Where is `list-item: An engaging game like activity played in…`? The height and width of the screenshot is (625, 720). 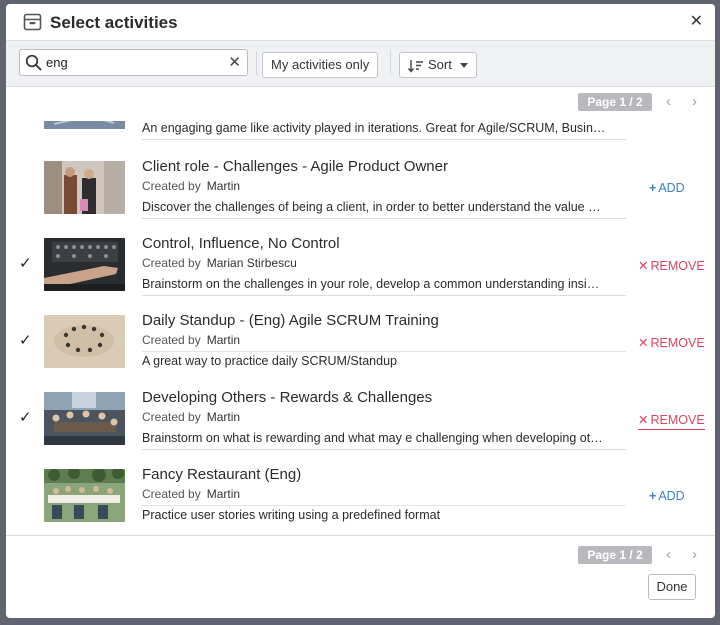
list-item: An engaging game like activity played in… is located at coordinates (360, 130).